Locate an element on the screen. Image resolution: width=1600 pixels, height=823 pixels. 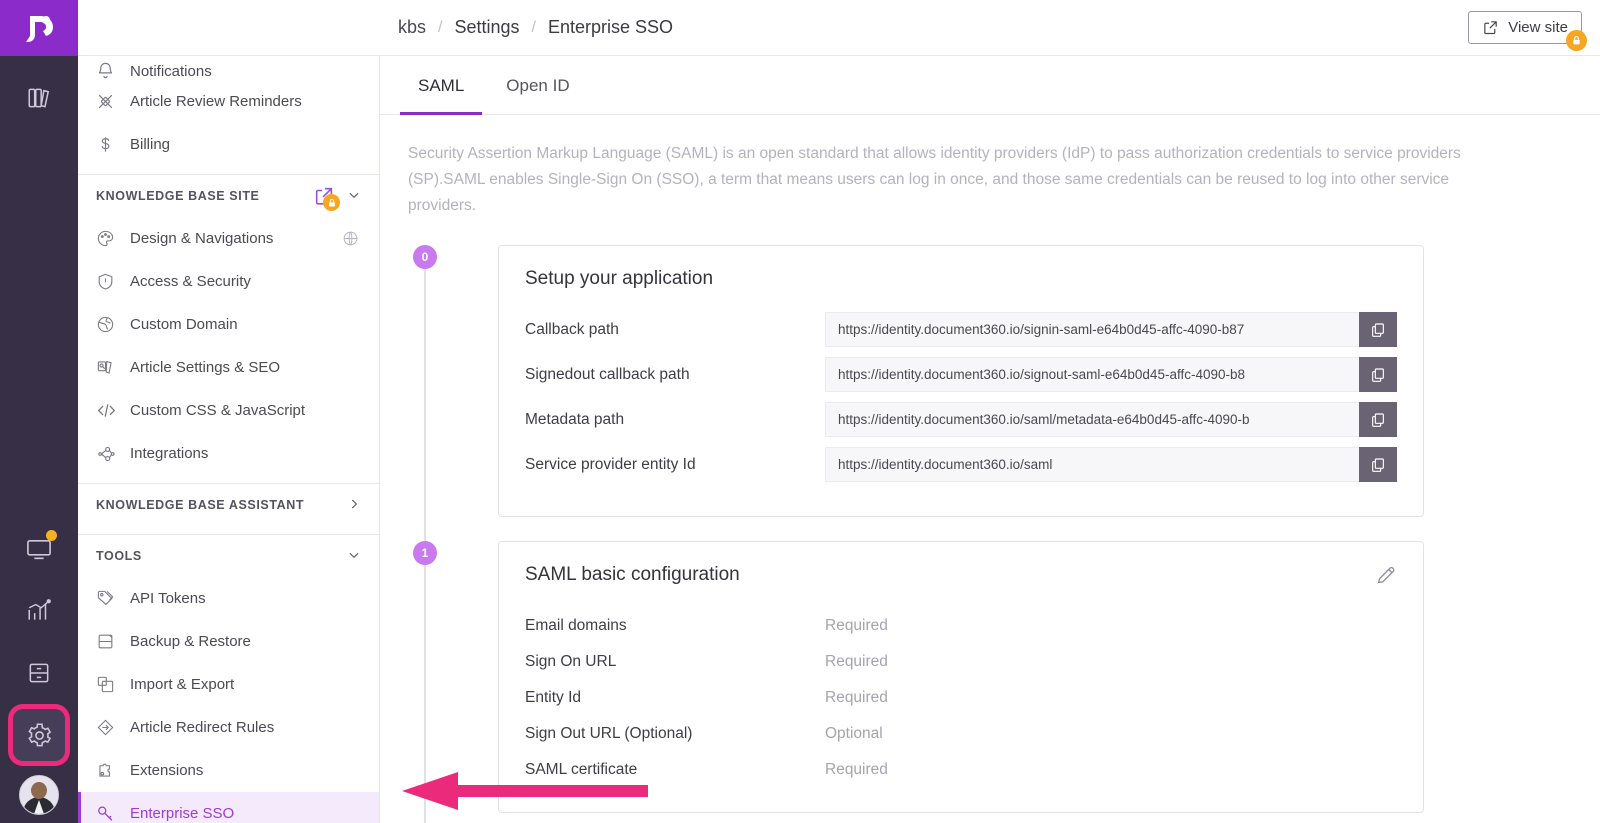
sidebar-item-billing: Billing is located at coordinates (228, 144).